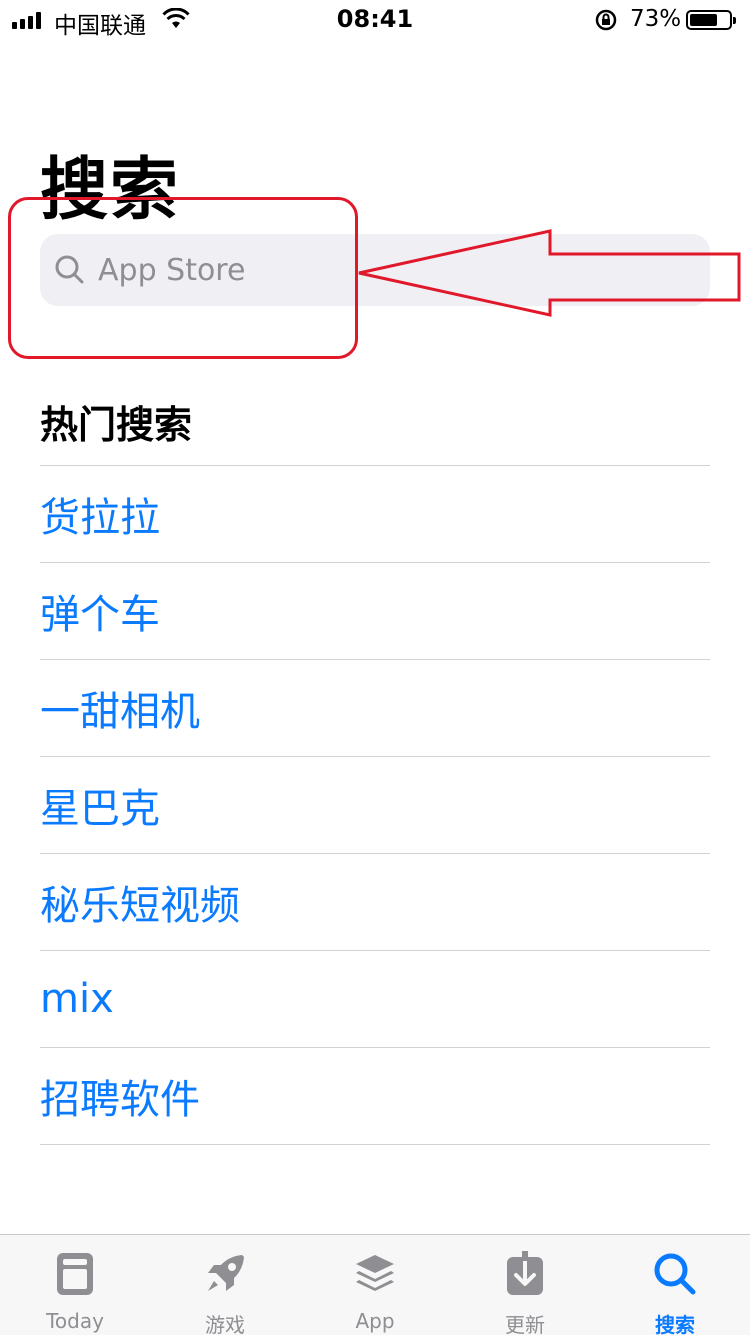 The width and height of the screenshot is (750, 1338). Describe the element at coordinates (226, 1273) in the screenshot. I see `rocket-icon` at that location.